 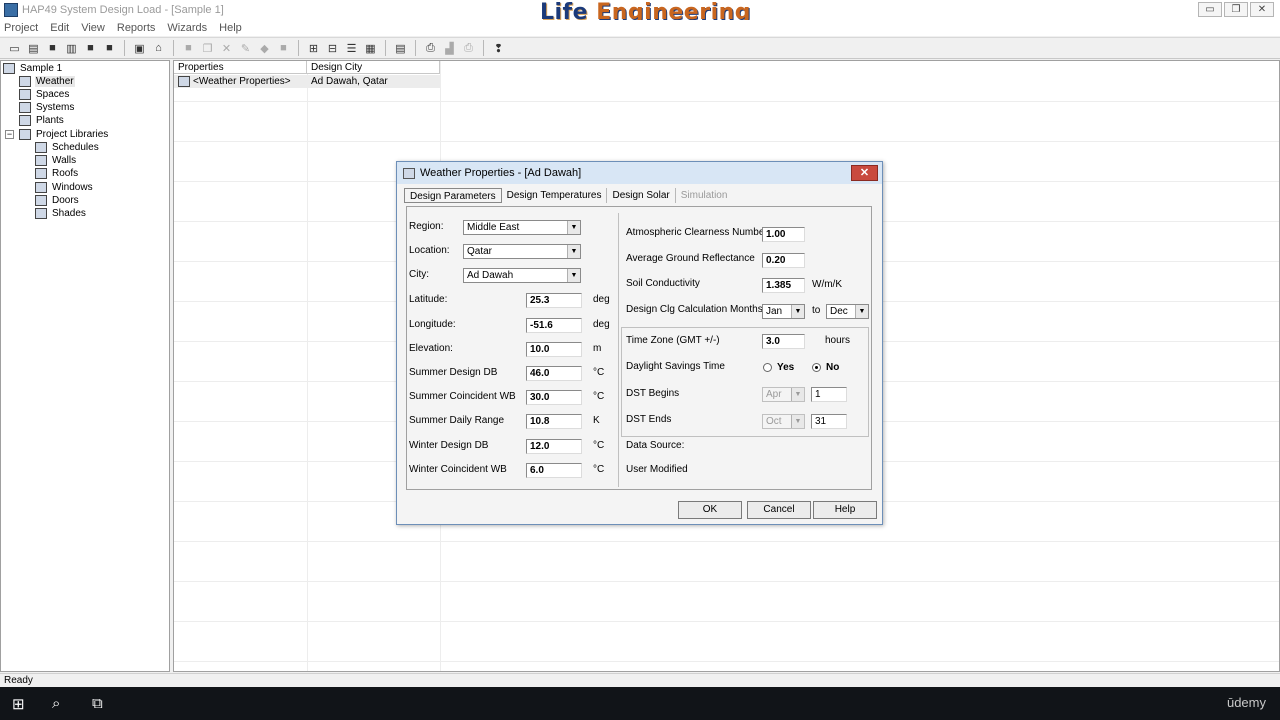 What do you see at coordinates (240, 67) in the screenshot?
I see `column-header-properties: Properties` at bounding box center [240, 67].